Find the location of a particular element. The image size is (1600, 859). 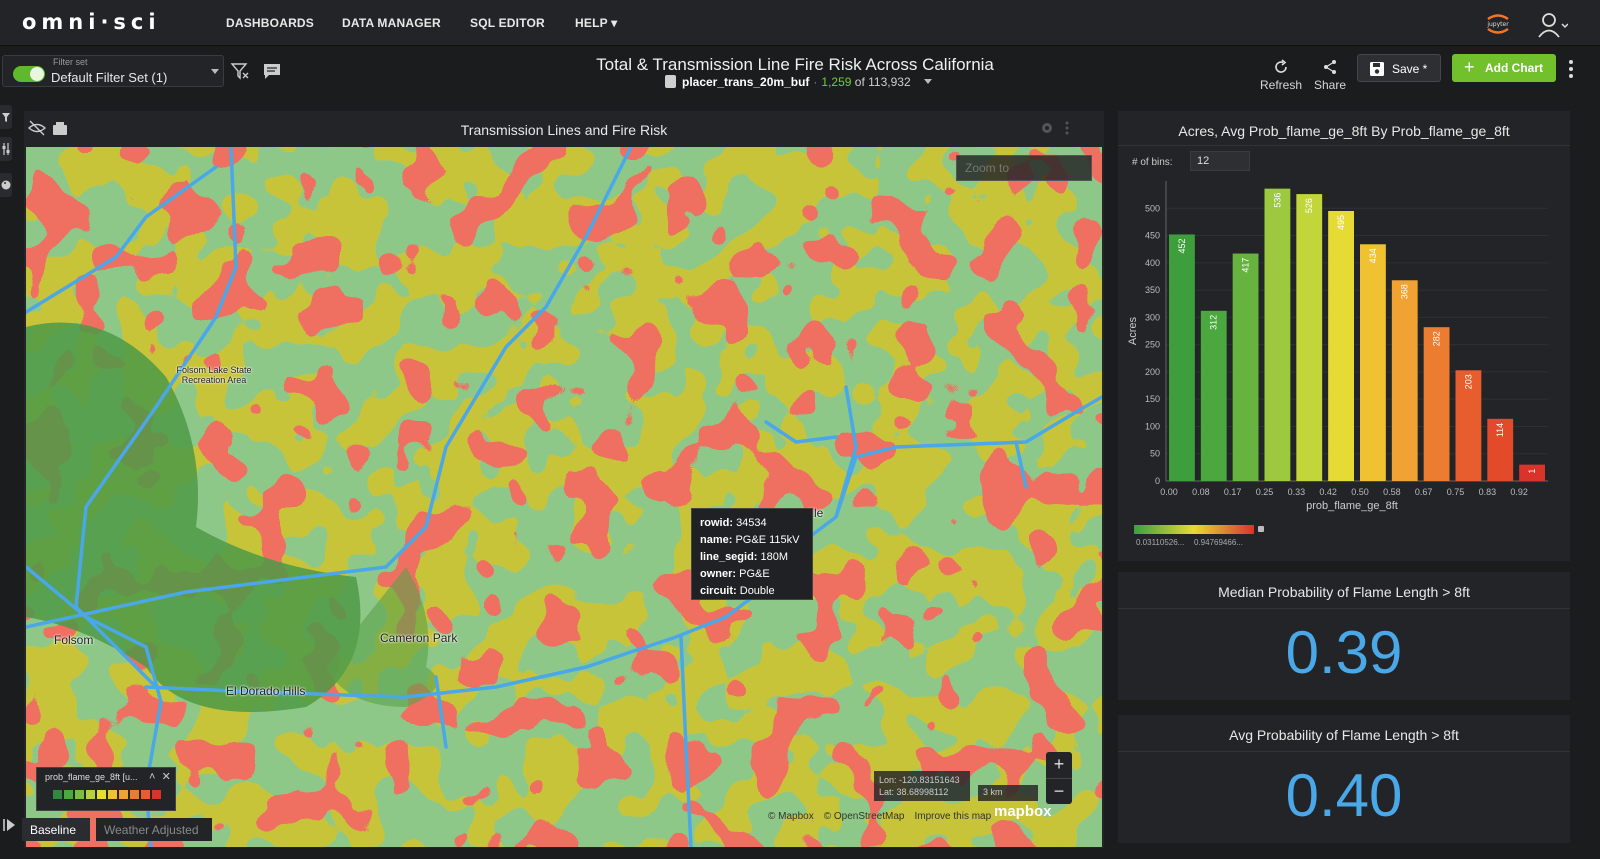

chevron-up-icon: ˄ is located at coordinates (152, 777).